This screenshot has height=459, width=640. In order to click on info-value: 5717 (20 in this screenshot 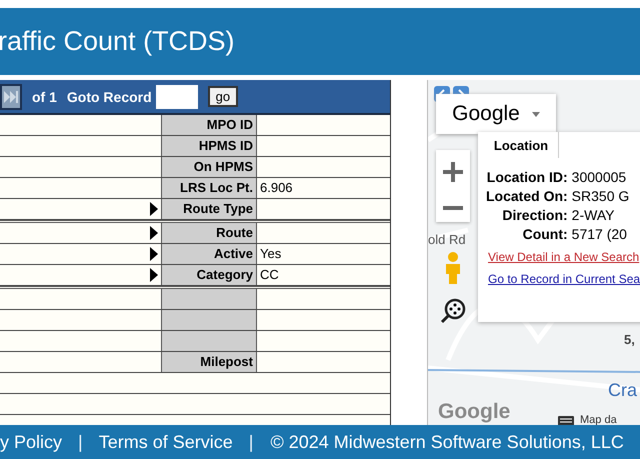, I will do `click(600, 234)`.